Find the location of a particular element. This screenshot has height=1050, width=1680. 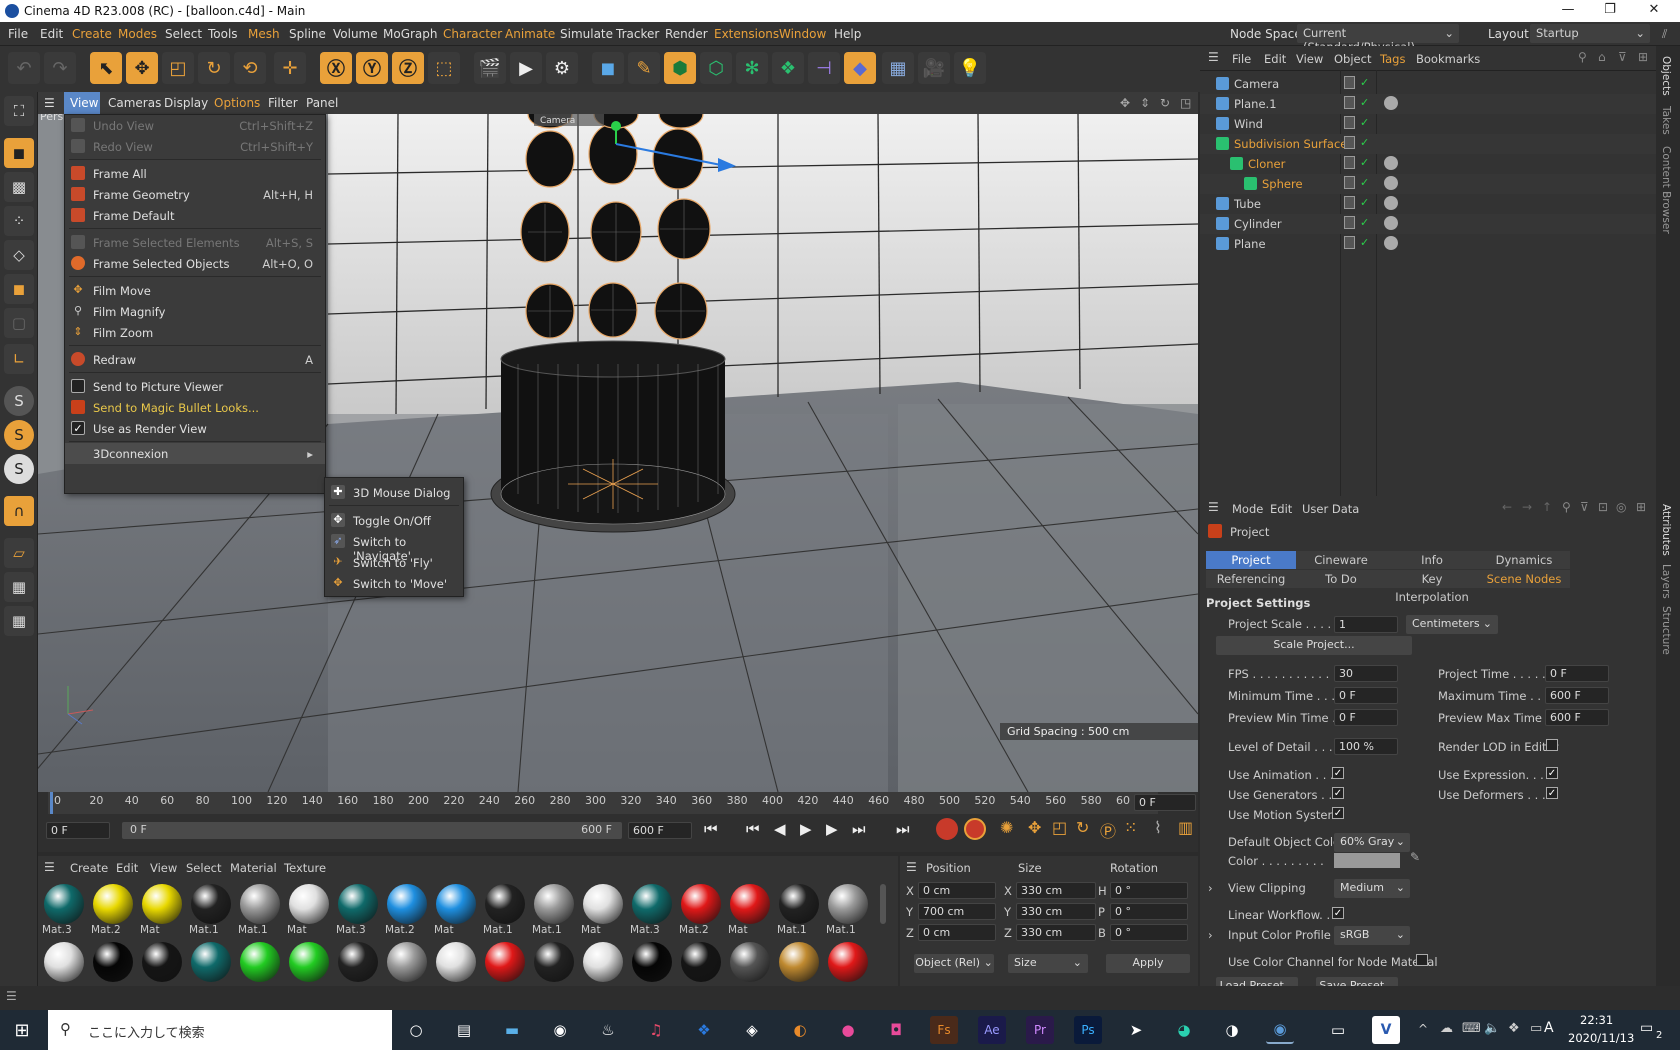

cube-icon: ◼ is located at coordinates (608, 68).